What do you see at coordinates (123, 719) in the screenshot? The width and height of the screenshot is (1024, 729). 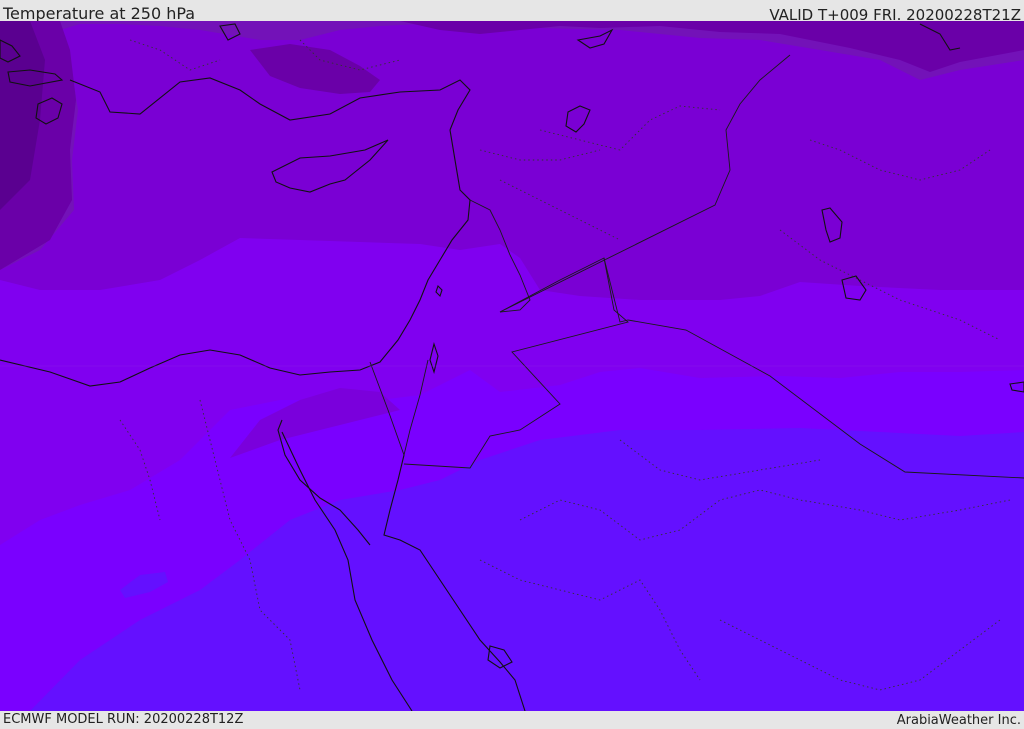 I see `model-run-label: ECMWF MODEL RUN: 20200228T12Z` at bounding box center [123, 719].